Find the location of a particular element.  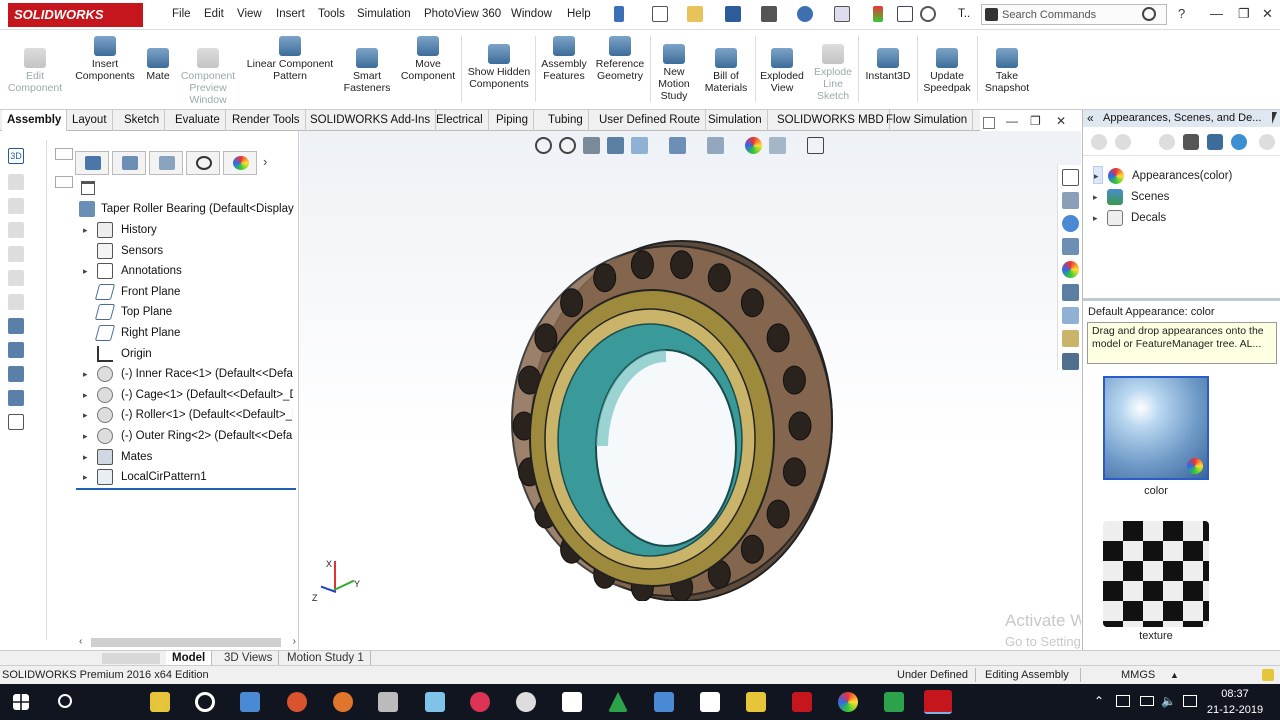

chevron-right-icon: › is located at coordinates (265, 161).